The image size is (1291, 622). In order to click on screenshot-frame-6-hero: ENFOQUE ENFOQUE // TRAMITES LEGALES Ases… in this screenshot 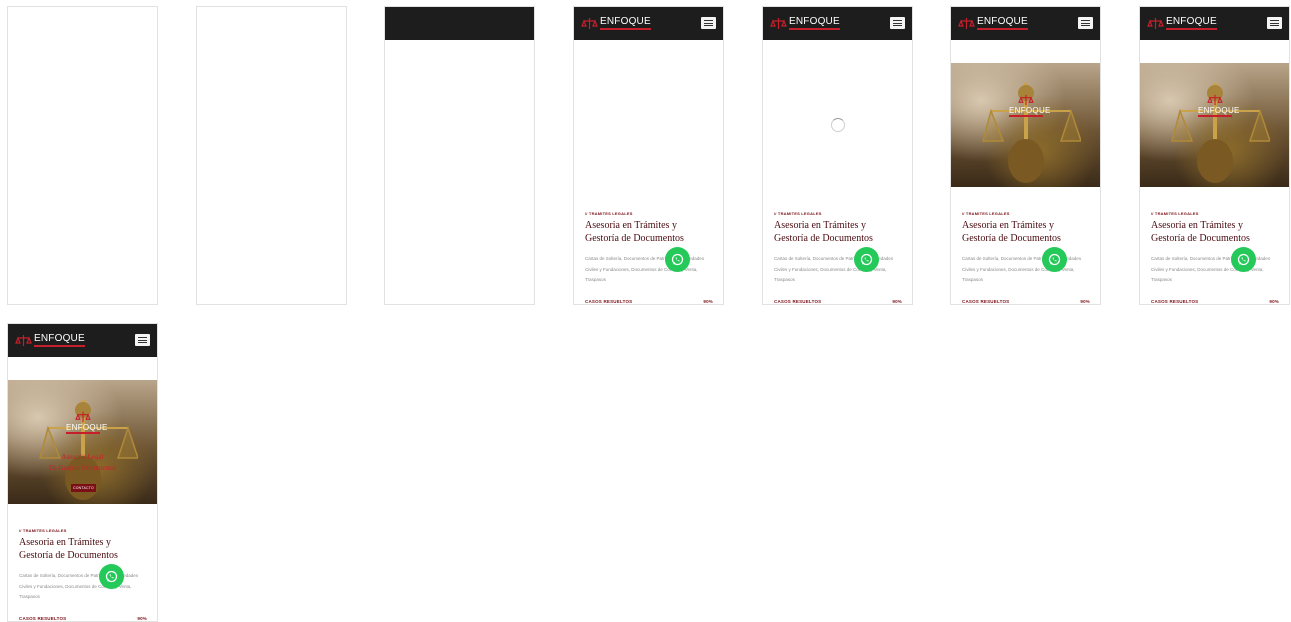, I will do `click(1025, 155)`.